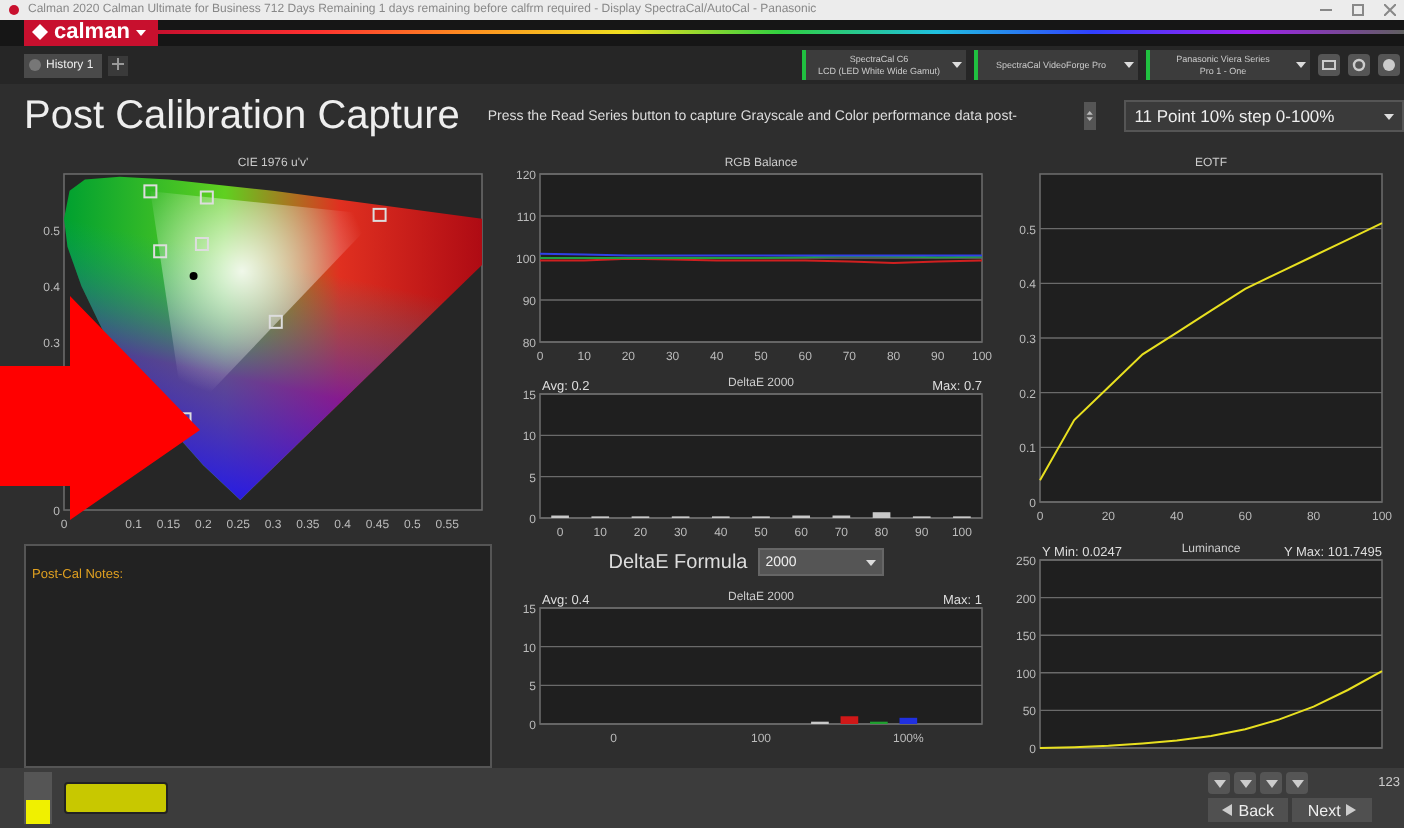 Image resolution: width=1404 pixels, height=828 pixels. Describe the element at coordinates (91, 32) in the screenshot. I see `app-menu-button: calman` at that location.